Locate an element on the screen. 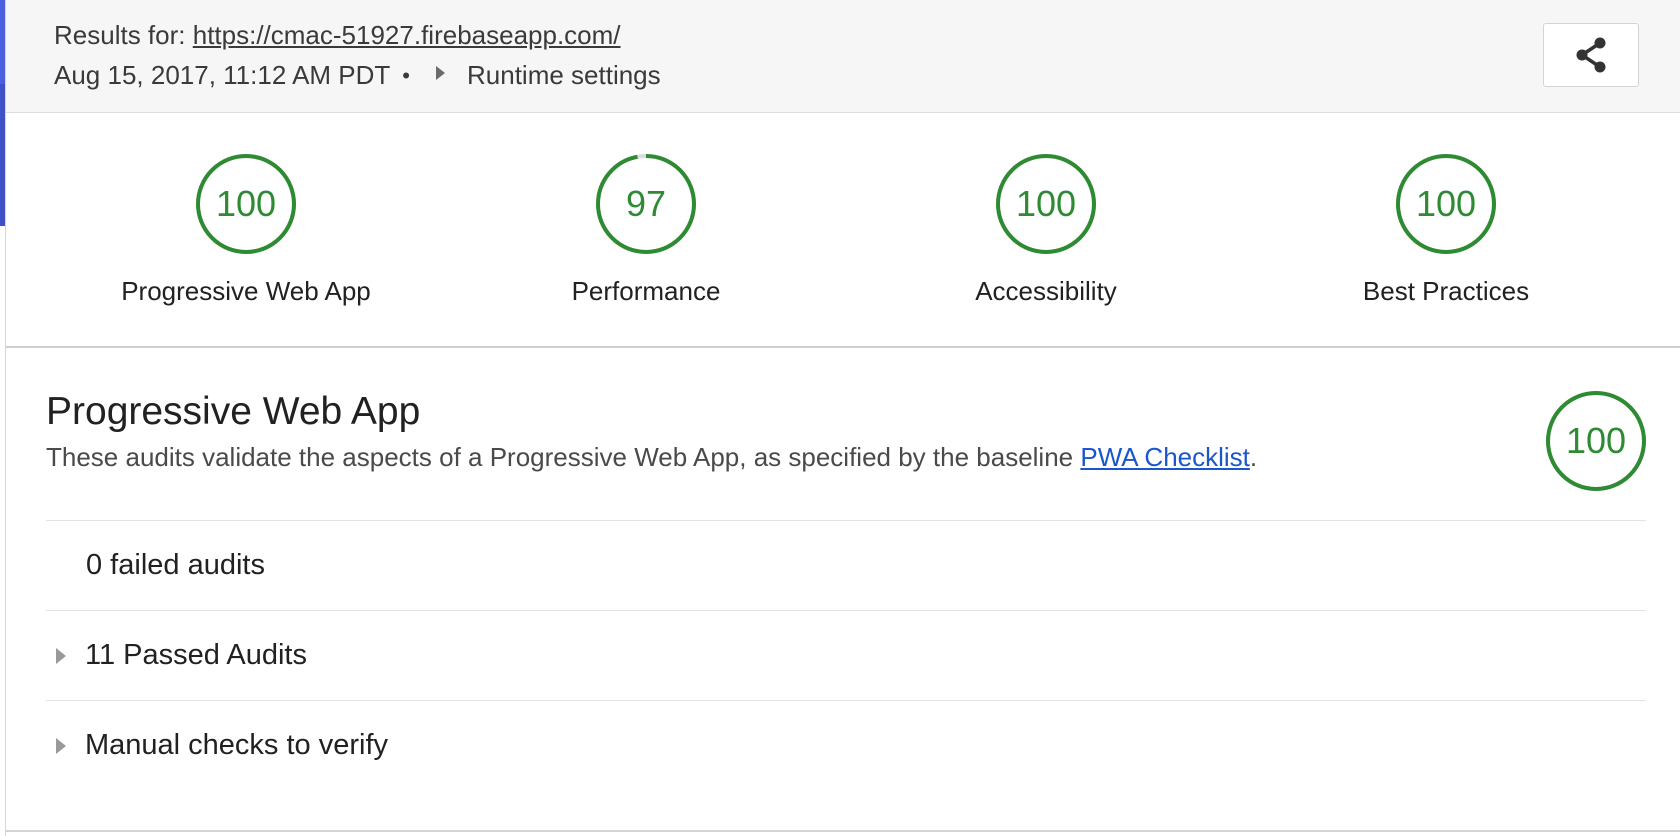  gauge-performance: 97 Performance is located at coordinates (646, 229).